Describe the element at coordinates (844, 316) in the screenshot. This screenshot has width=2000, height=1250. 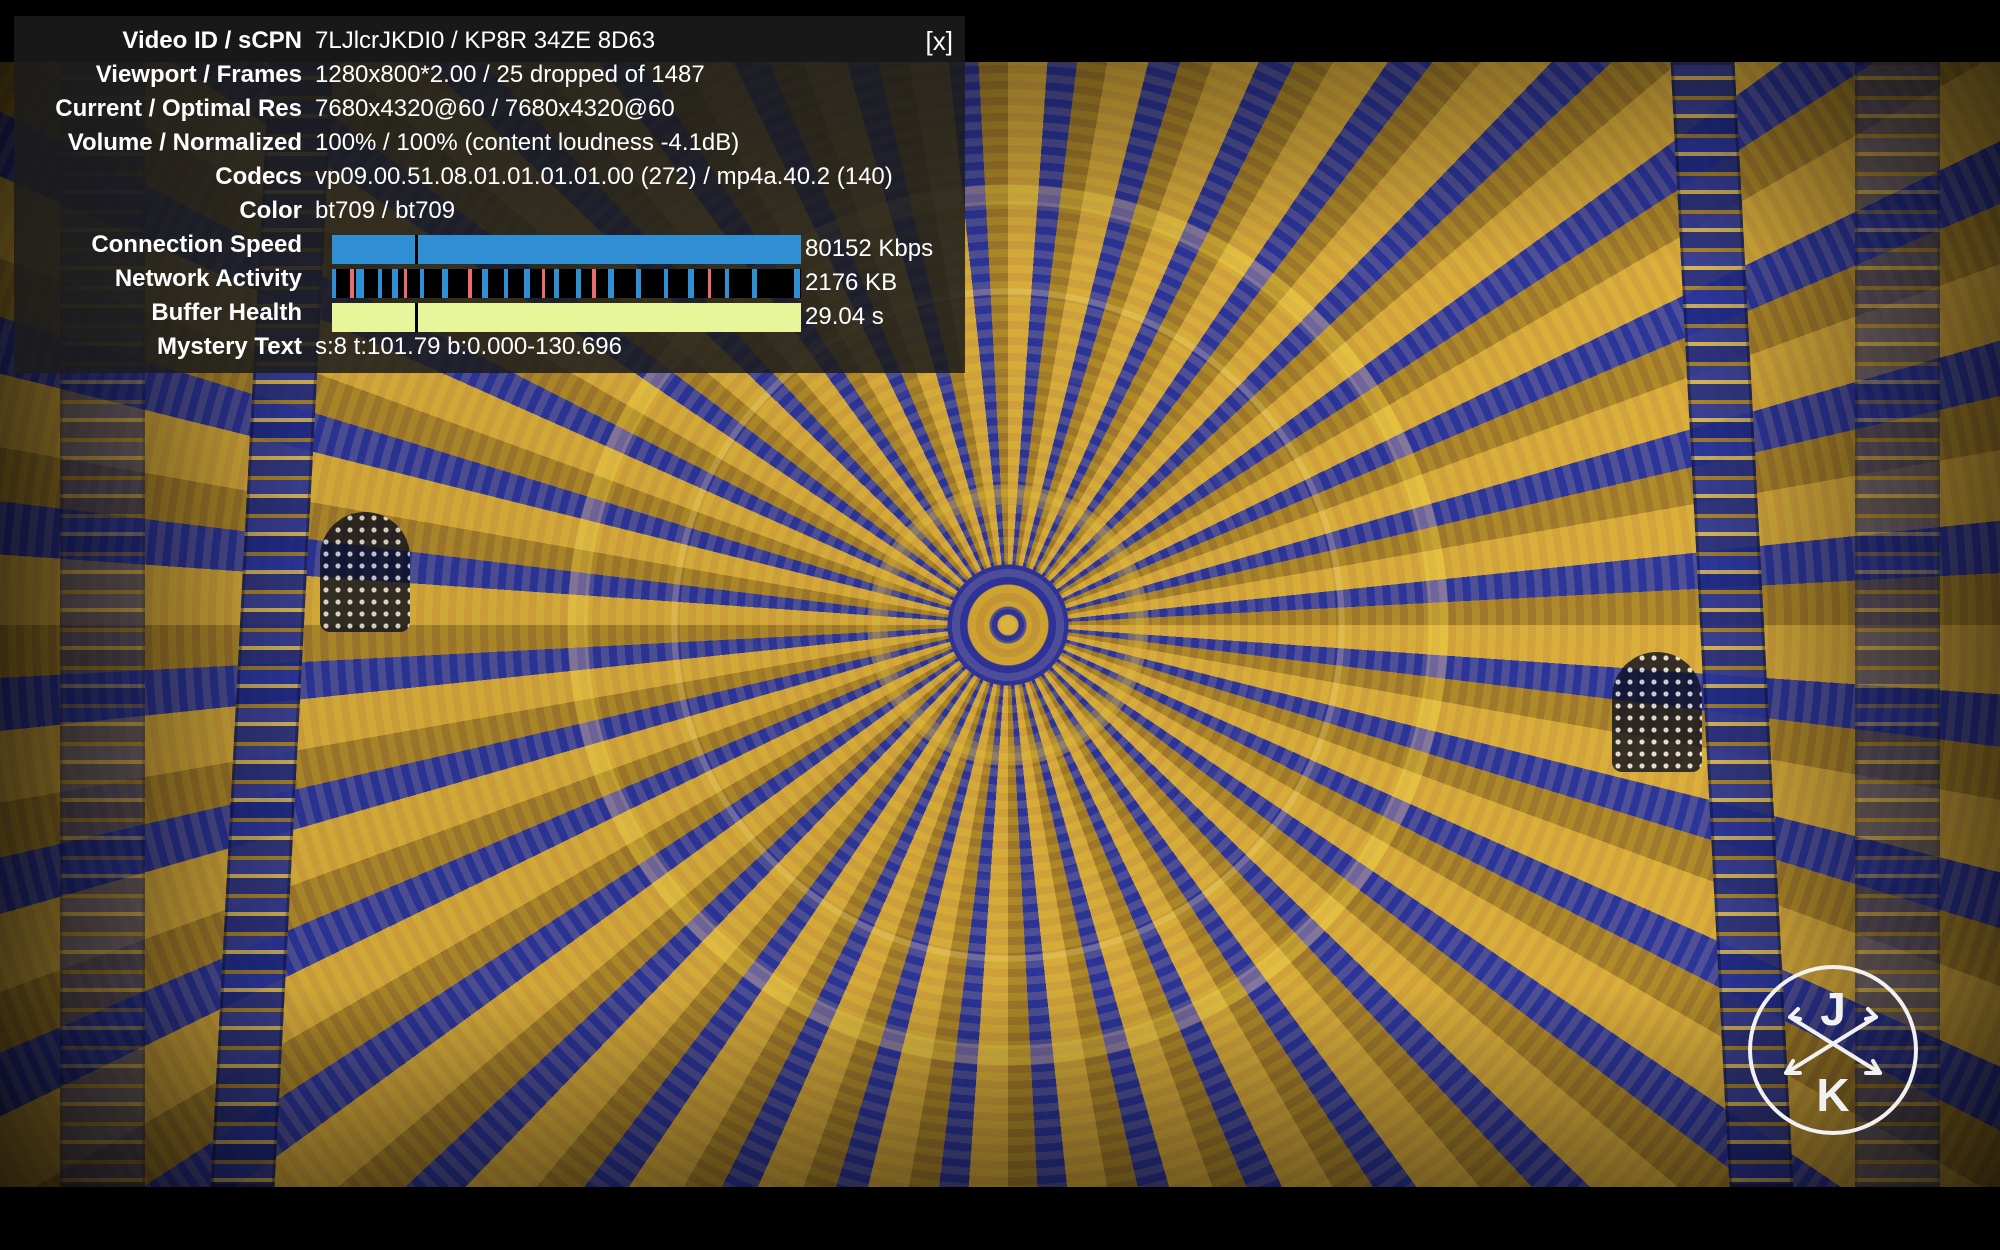
I see `buffer-health-value: 29.04 s` at that location.